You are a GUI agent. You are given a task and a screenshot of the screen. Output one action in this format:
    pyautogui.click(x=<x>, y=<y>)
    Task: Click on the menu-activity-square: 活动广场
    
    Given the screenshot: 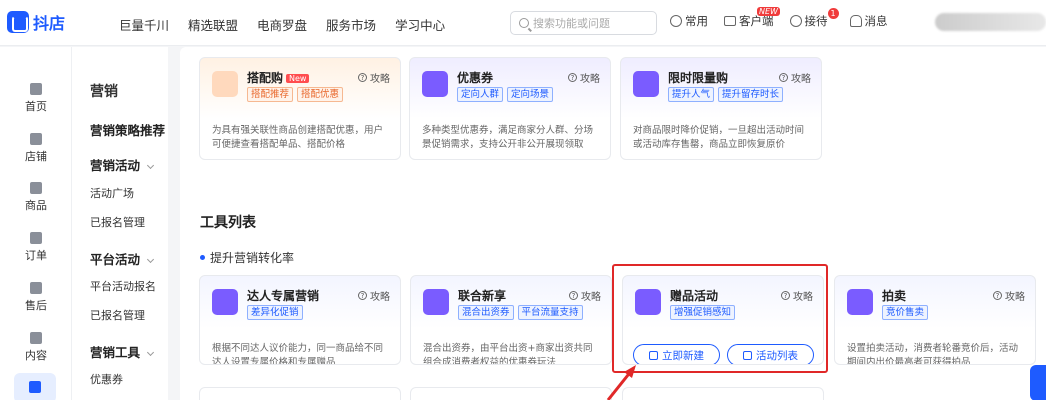 What is the action you would take?
    pyautogui.click(x=112, y=193)
    